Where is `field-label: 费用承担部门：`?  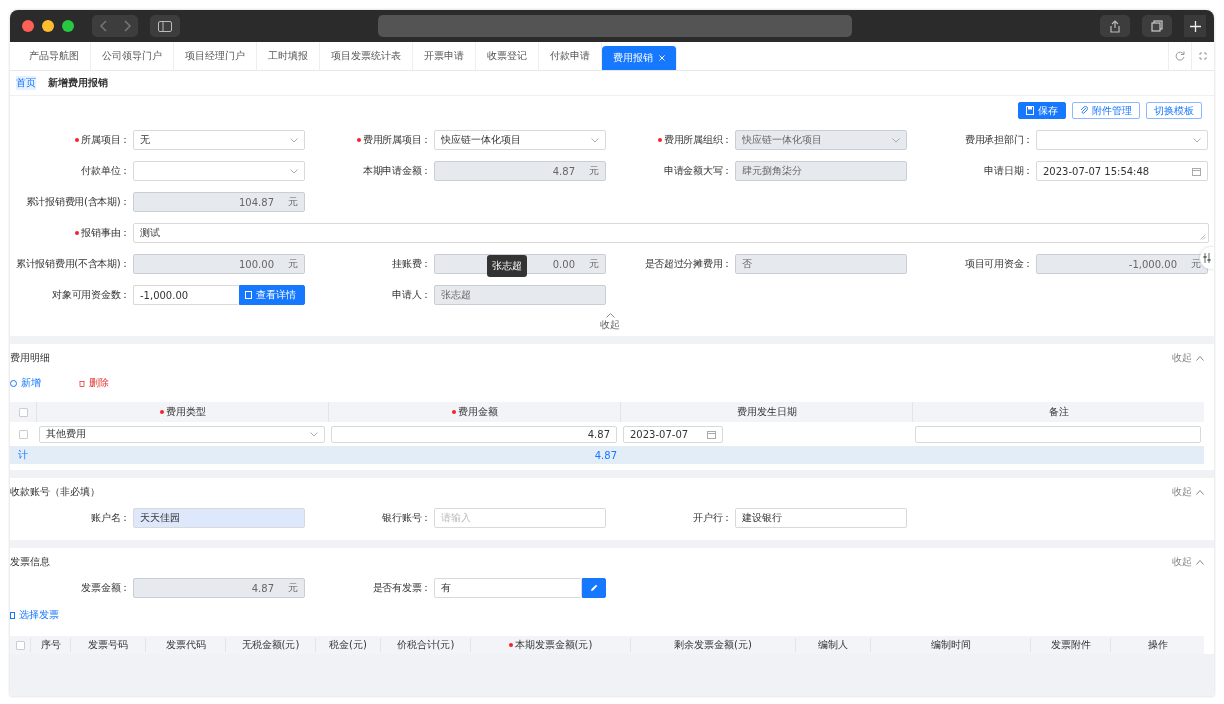 field-label: 费用承担部门： is located at coordinates (999, 140).